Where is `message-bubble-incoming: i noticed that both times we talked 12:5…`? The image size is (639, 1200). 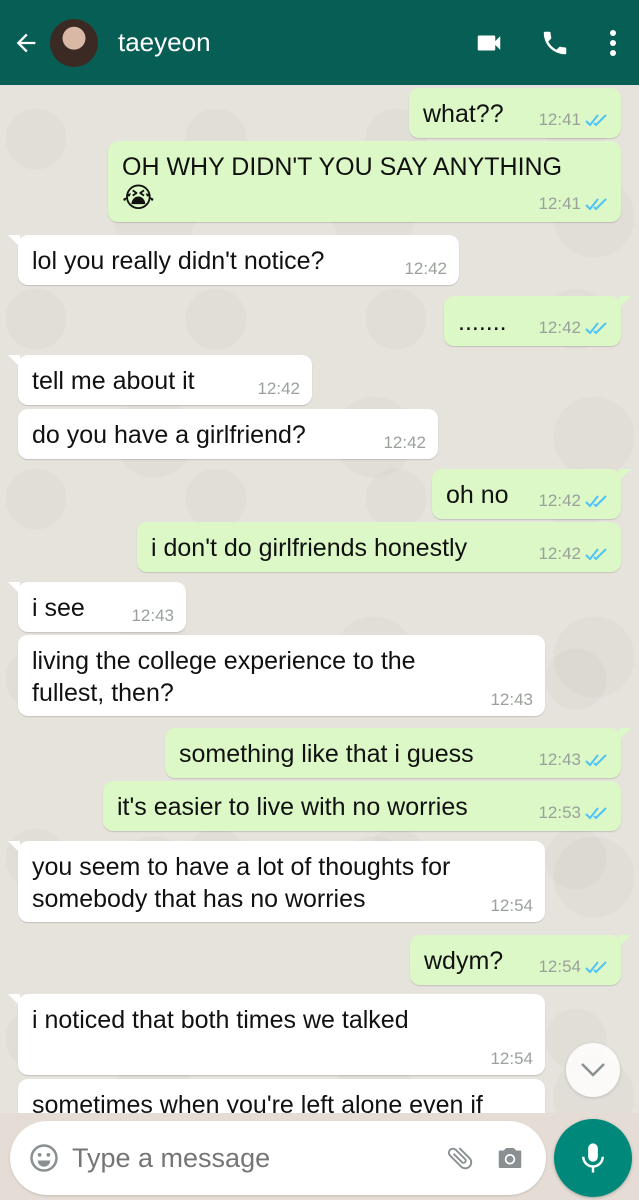
message-bubble-incoming: i noticed that both times we talked 12:5… is located at coordinates (276, 1034).